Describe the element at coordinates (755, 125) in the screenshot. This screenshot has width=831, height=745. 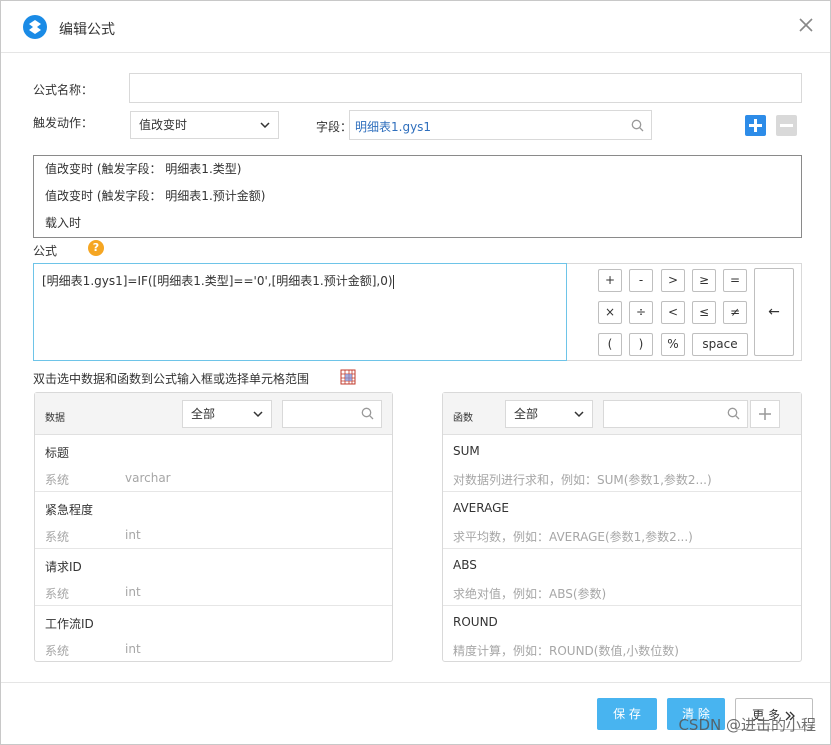
I see `add-trigger-button` at that location.